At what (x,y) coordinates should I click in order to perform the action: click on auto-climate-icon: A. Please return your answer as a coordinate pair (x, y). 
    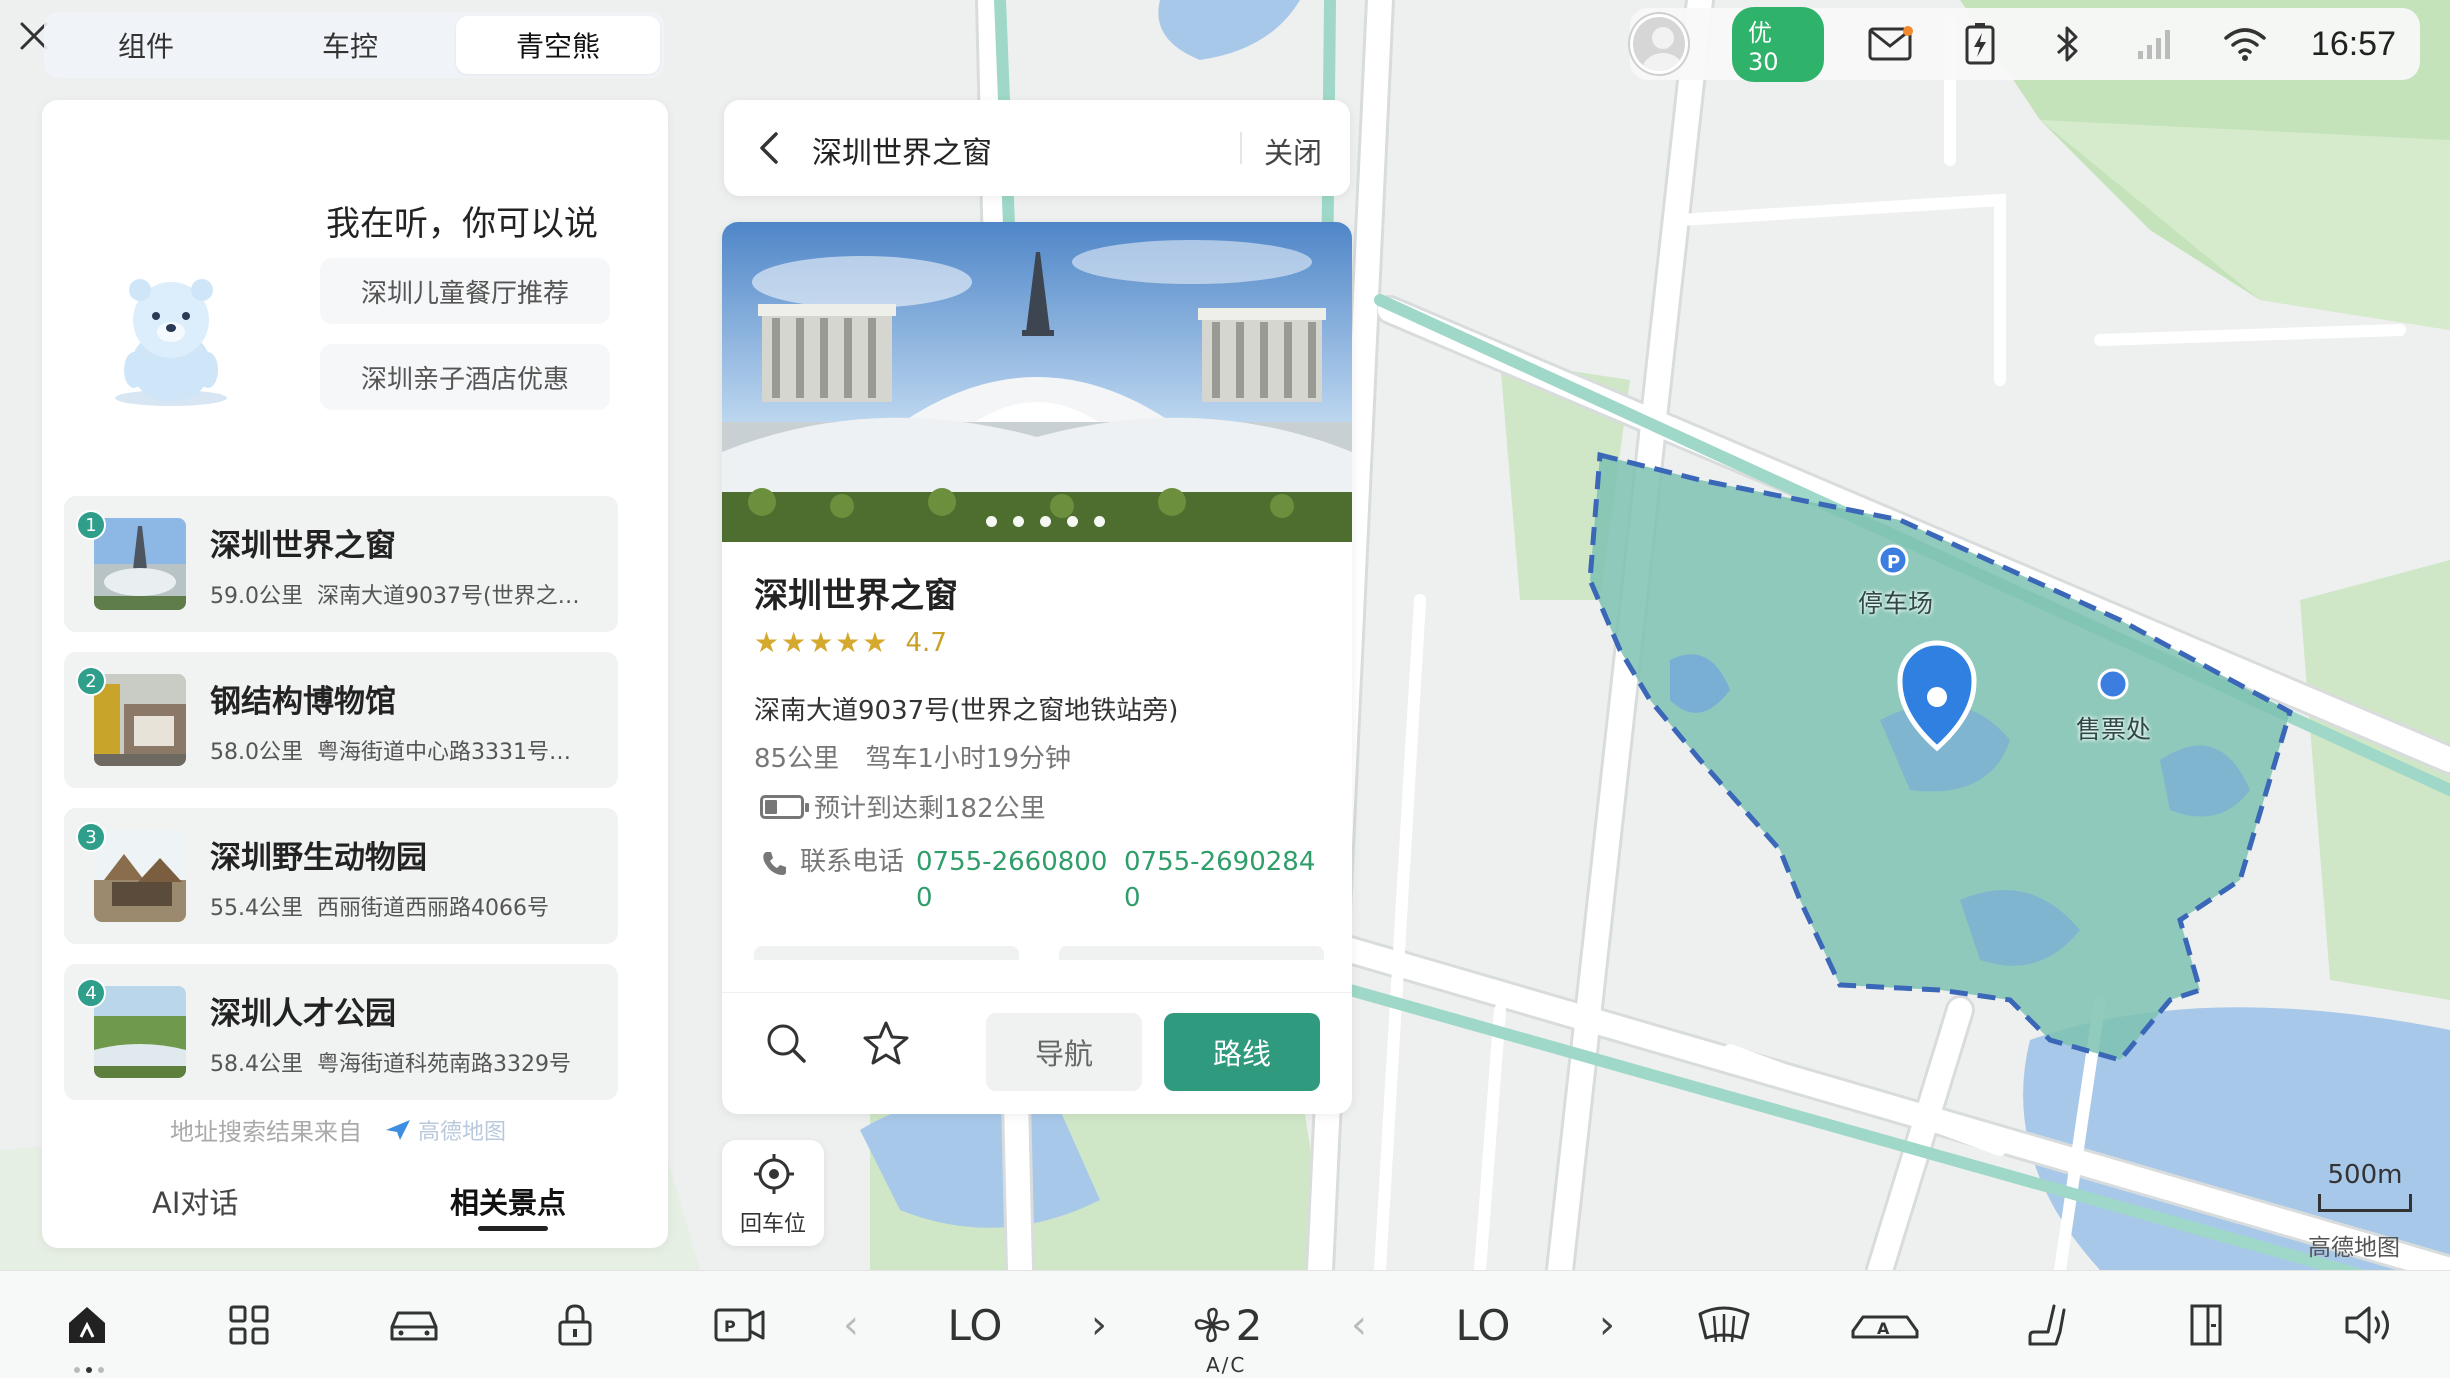
    Looking at the image, I should click on (1885, 1325).